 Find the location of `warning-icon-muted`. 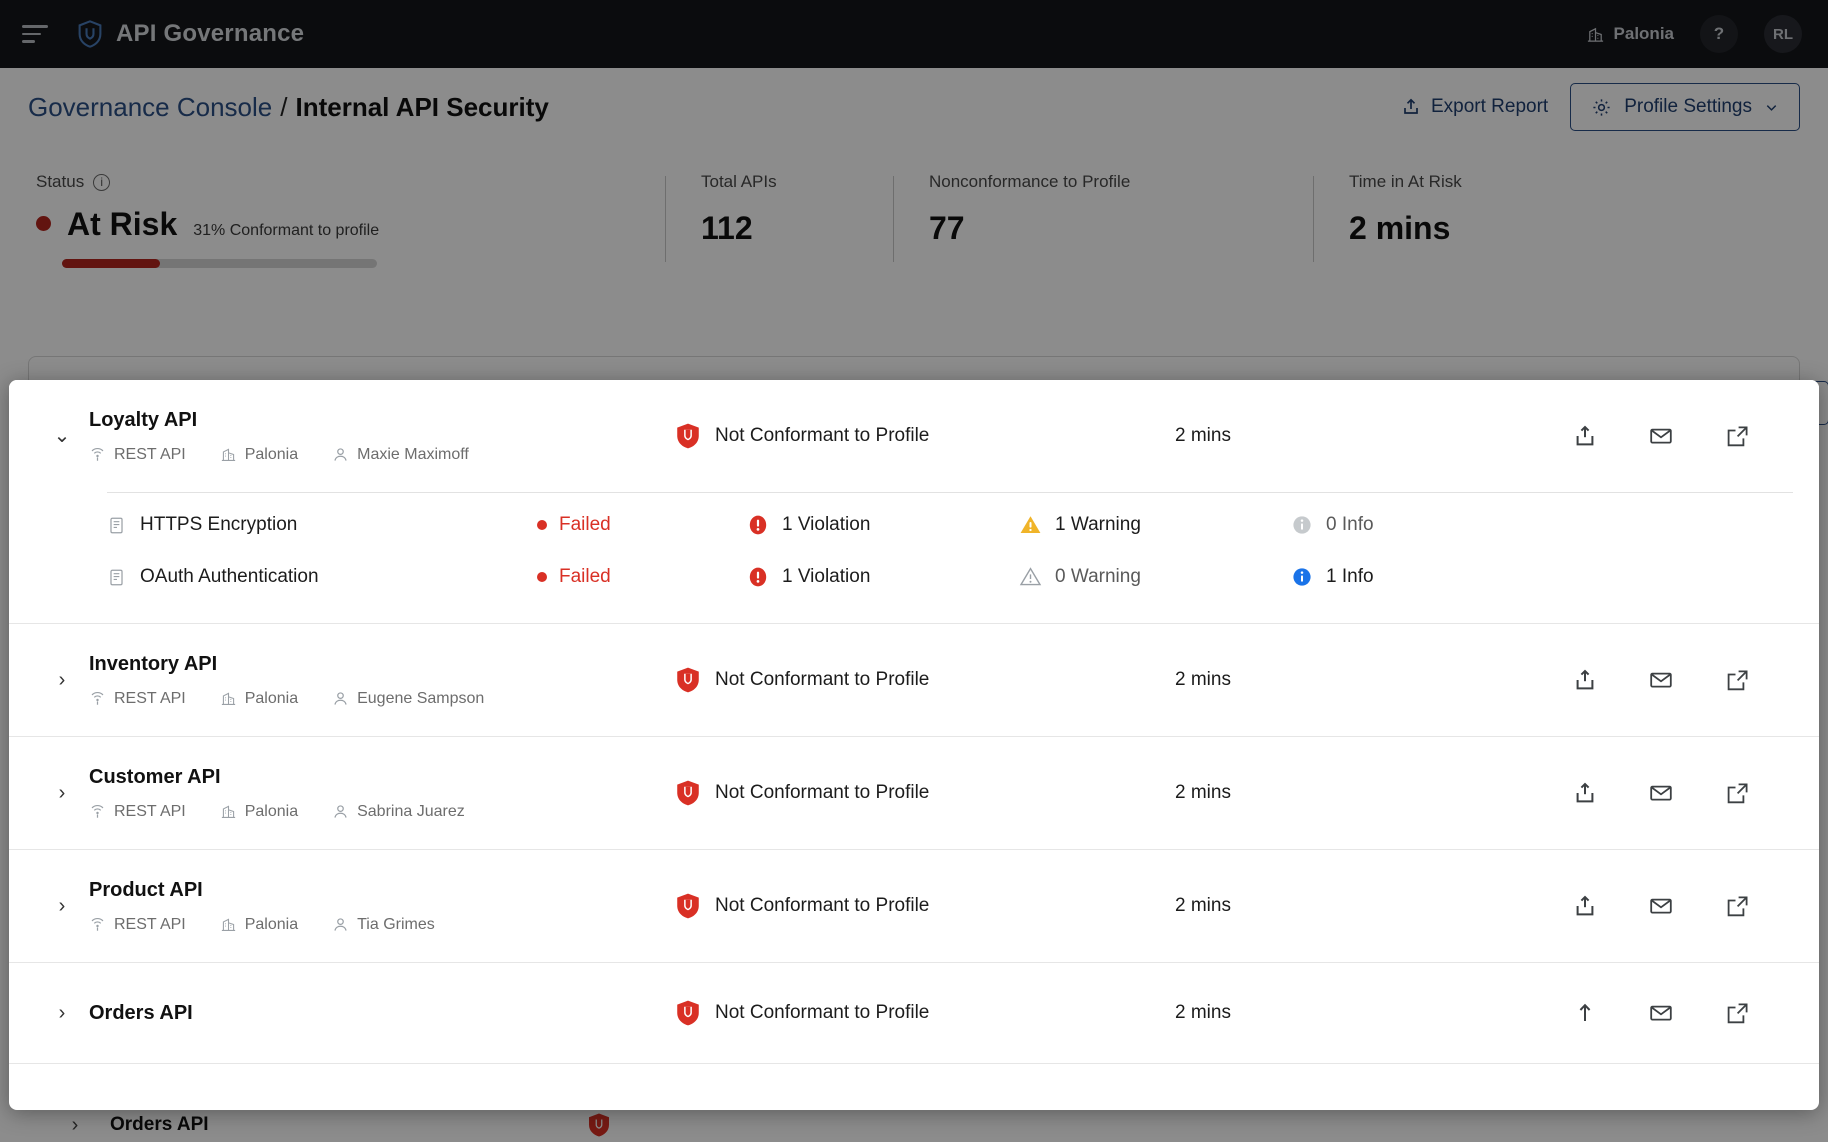

warning-icon-muted is located at coordinates (1030, 577).